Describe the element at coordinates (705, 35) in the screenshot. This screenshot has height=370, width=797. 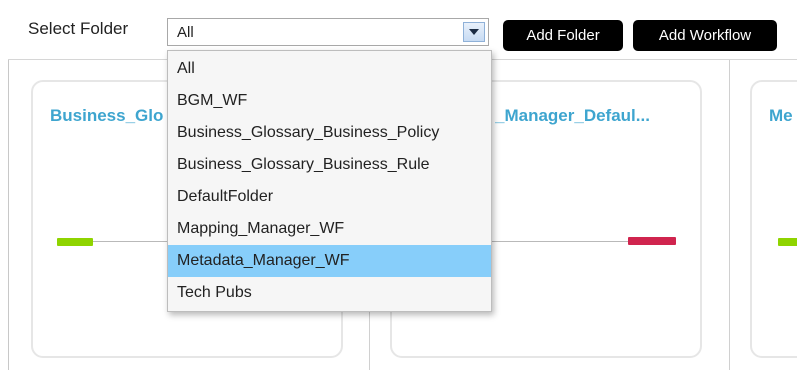
I see `add-workflow-button: Add Workflow` at that location.